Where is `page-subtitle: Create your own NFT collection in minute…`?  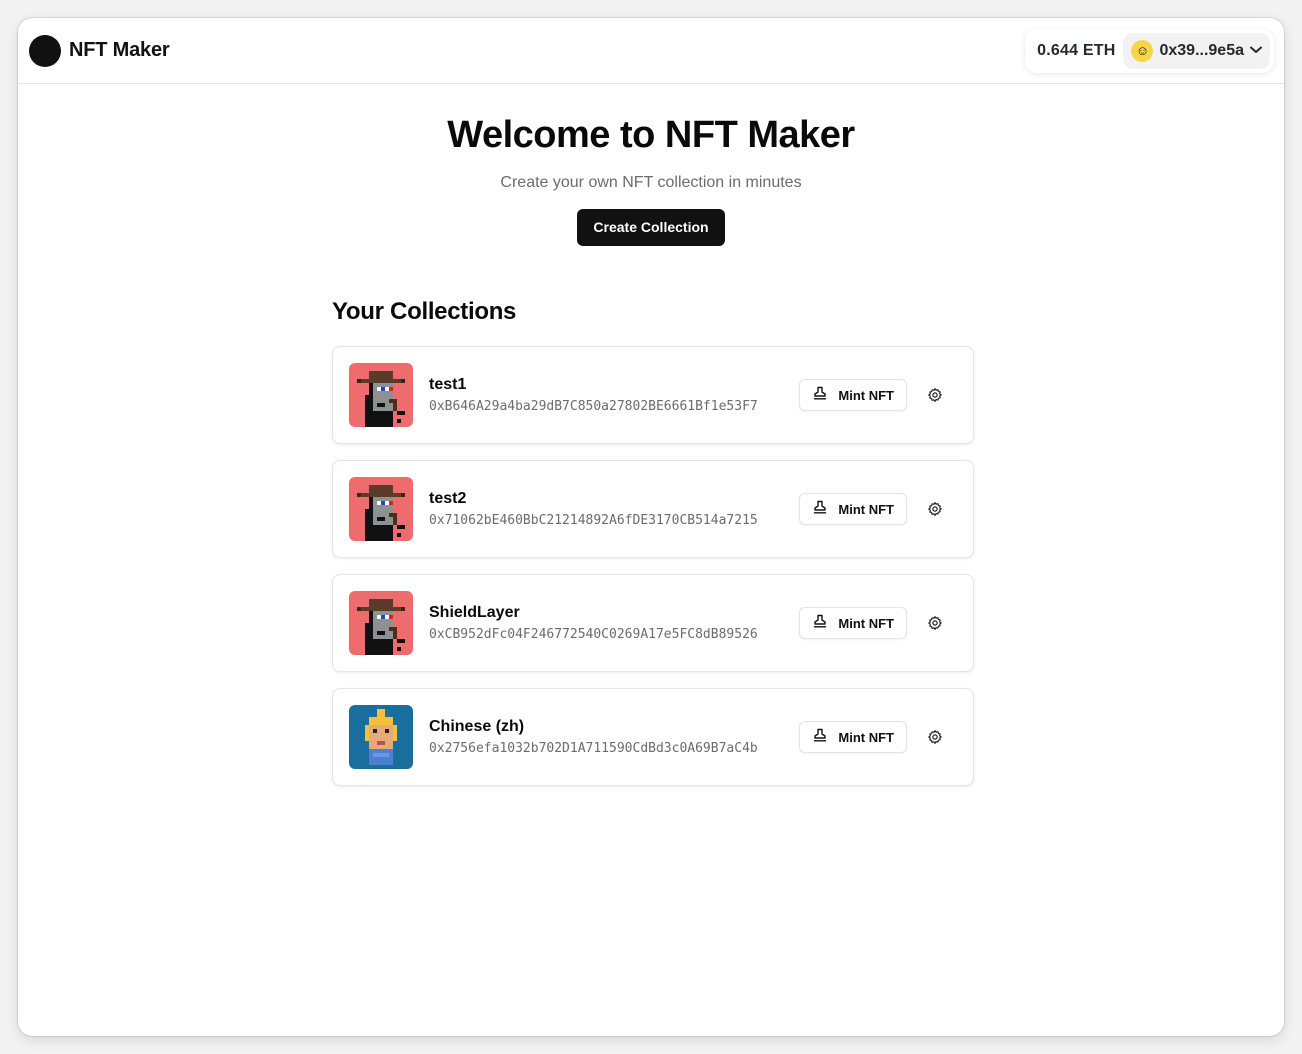 page-subtitle: Create your own NFT collection in minute… is located at coordinates (651, 182).